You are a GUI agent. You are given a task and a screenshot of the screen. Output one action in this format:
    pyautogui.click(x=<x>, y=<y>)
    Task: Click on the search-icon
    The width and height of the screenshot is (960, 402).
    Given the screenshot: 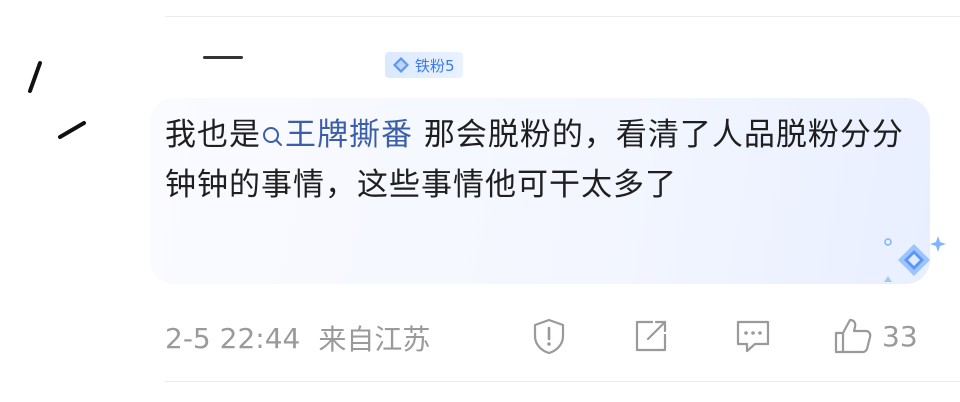 What is the action you would take?
    pyautogui.click(x=272, y=136)
    